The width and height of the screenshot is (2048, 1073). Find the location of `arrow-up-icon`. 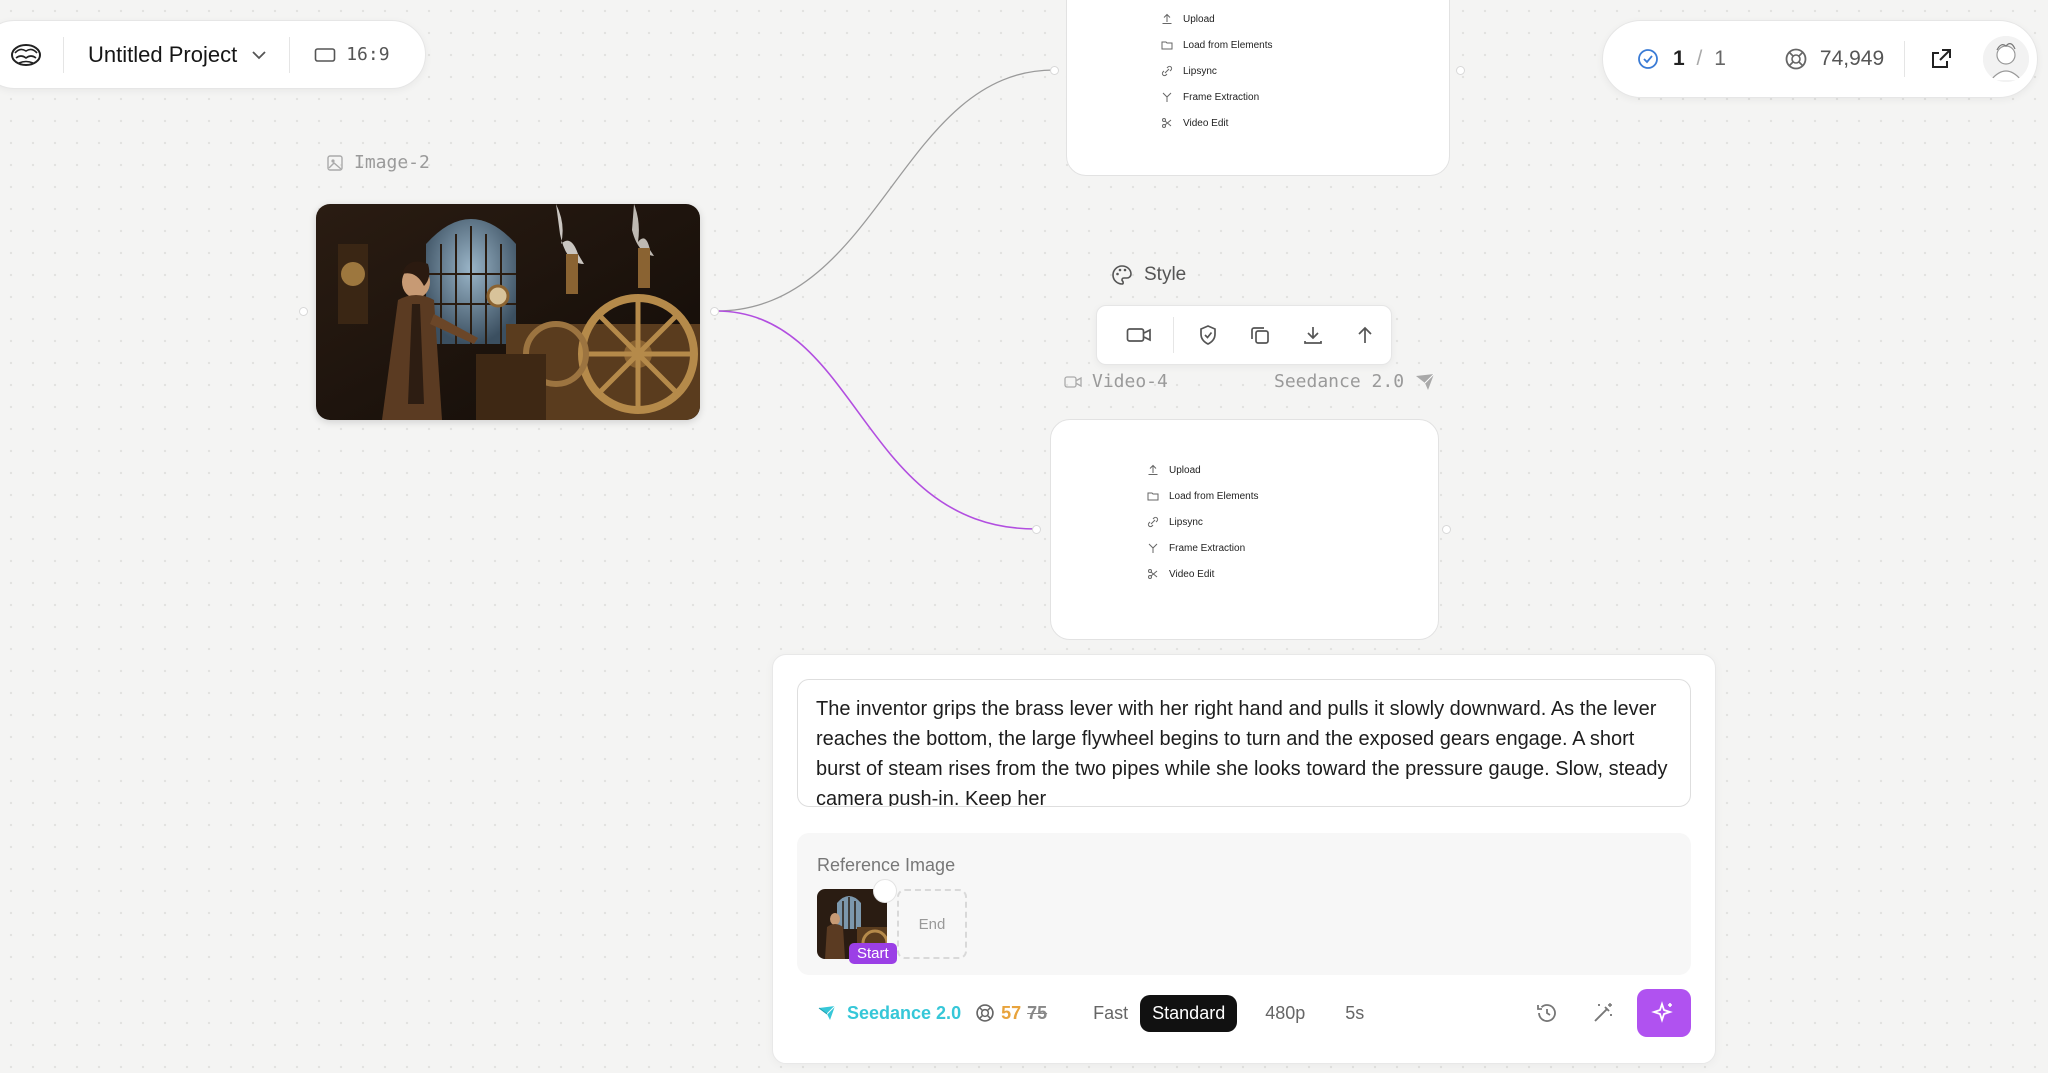

arrow-up-icon is located at coordinates (1365, 334).